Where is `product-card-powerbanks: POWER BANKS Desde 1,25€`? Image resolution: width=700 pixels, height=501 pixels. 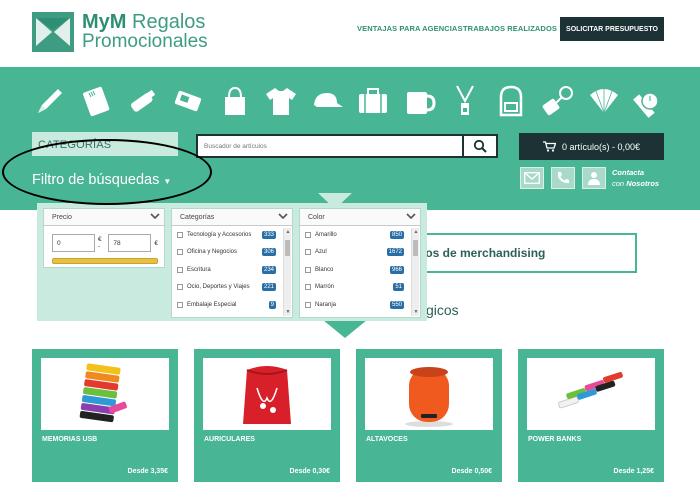
product-card-powerbanks: POWER BANKS Desde 1,25€ is located at coordinates (591, 415).